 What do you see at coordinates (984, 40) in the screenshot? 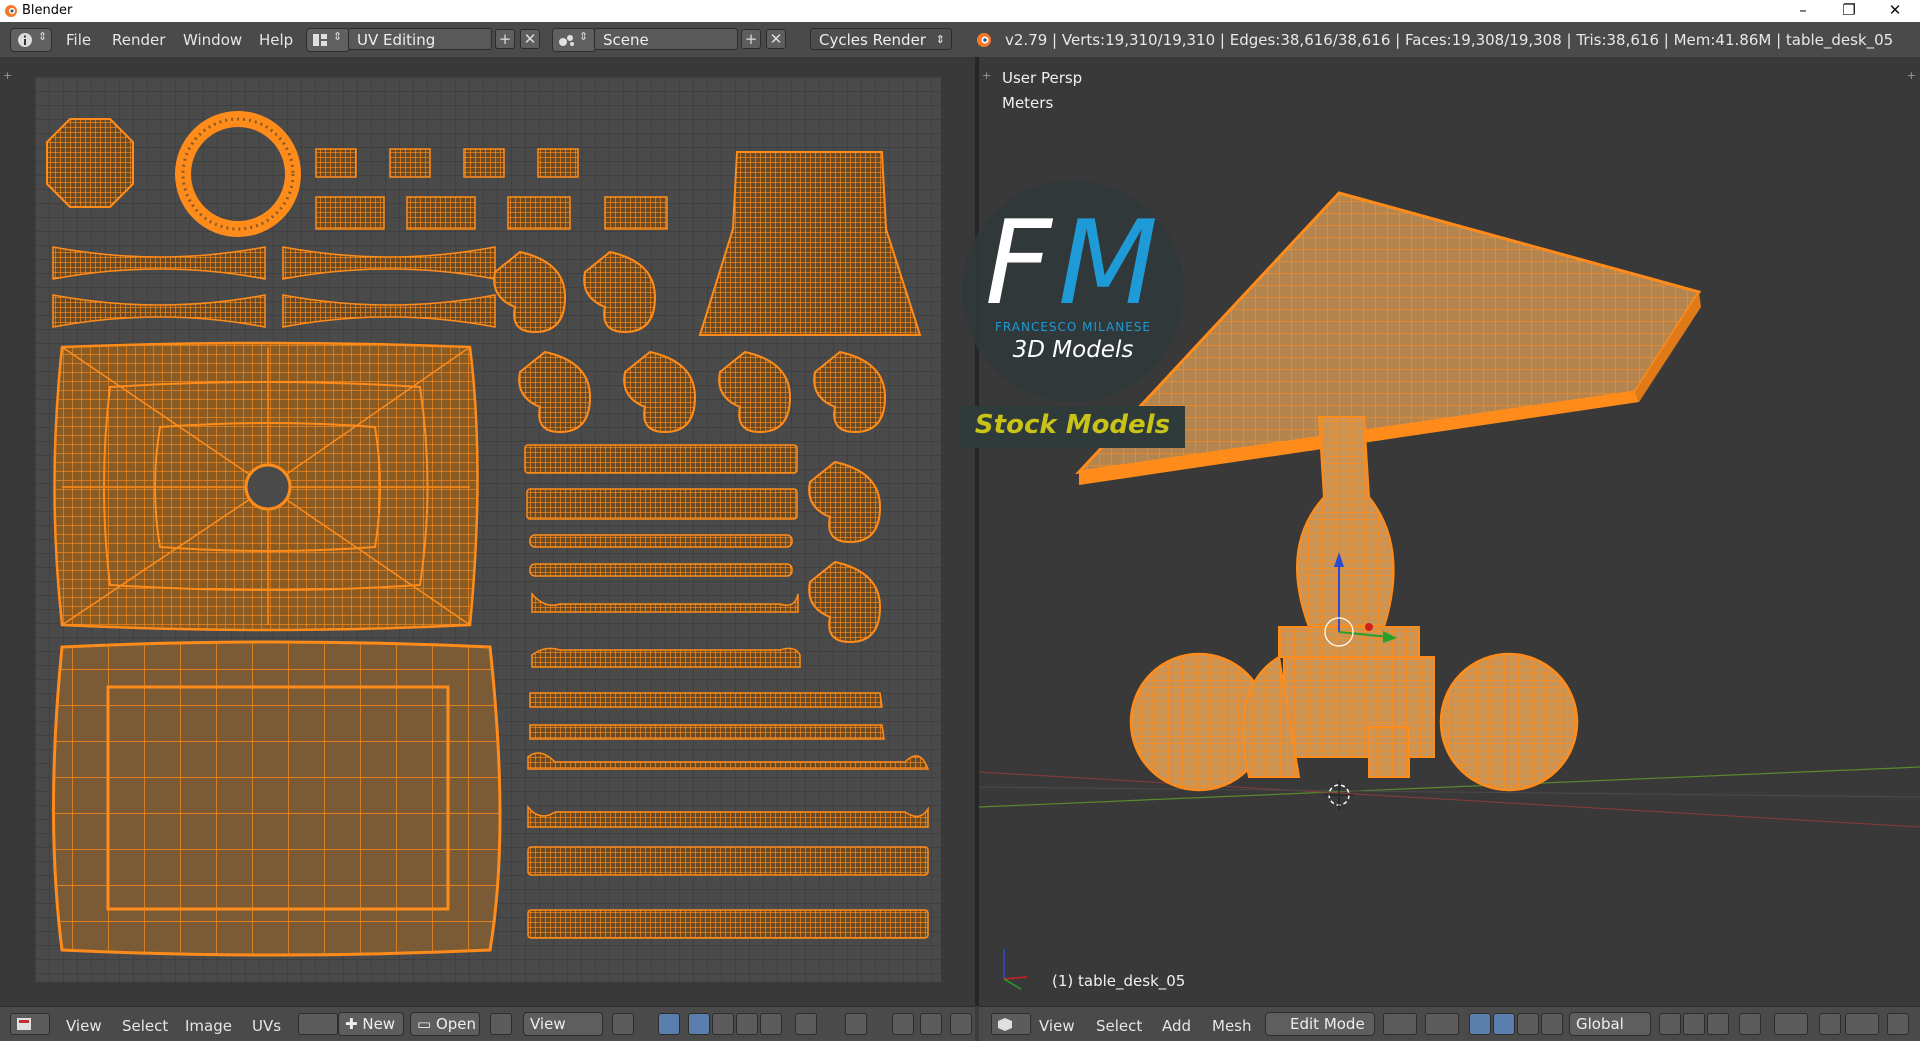
I see `blender-render-icon` at bounding box center [984, 40].